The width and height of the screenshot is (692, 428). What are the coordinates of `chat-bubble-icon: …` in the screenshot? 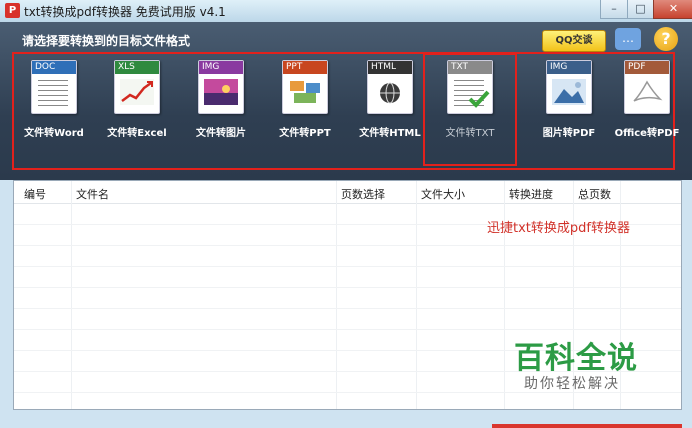 It's located at (628, 38).